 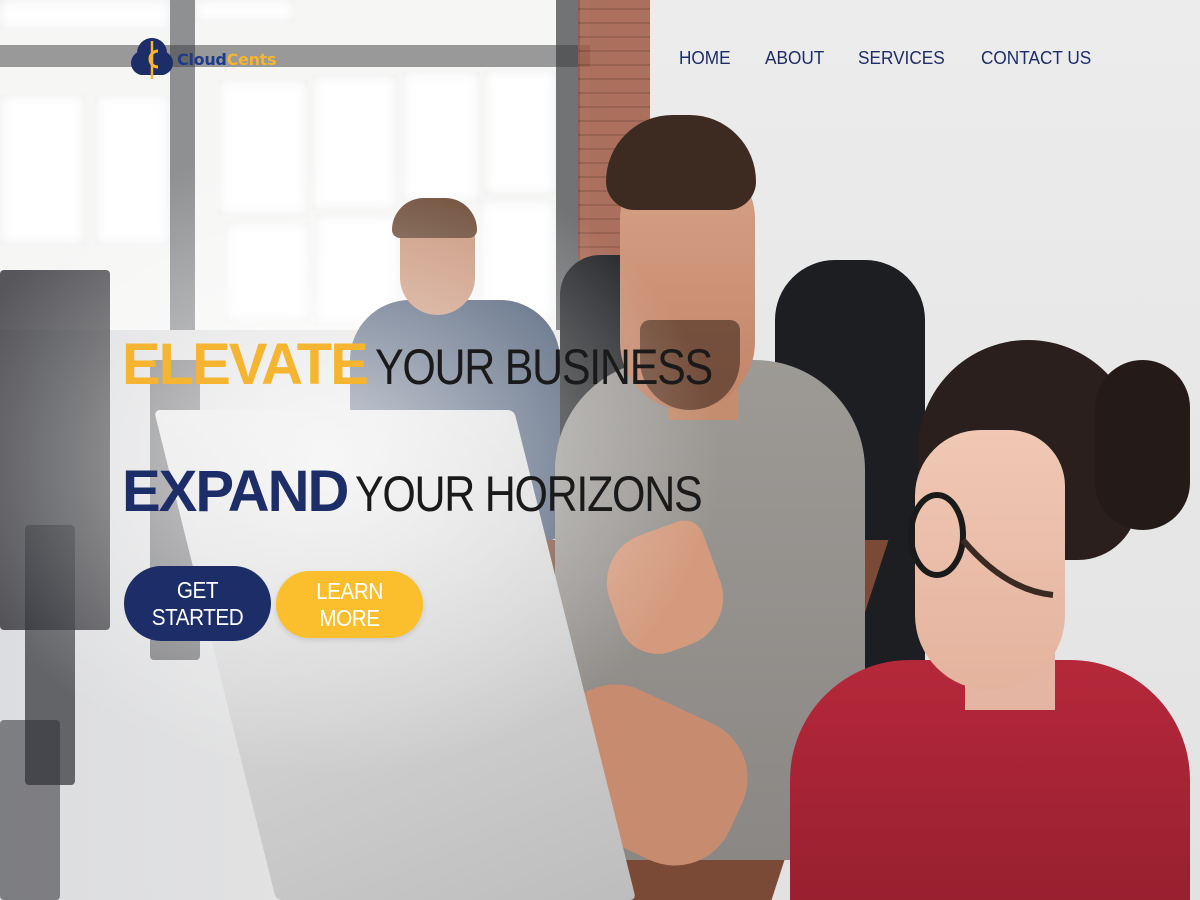 I want to click on brand-name: CloudCents, so click(x=227, y=59).